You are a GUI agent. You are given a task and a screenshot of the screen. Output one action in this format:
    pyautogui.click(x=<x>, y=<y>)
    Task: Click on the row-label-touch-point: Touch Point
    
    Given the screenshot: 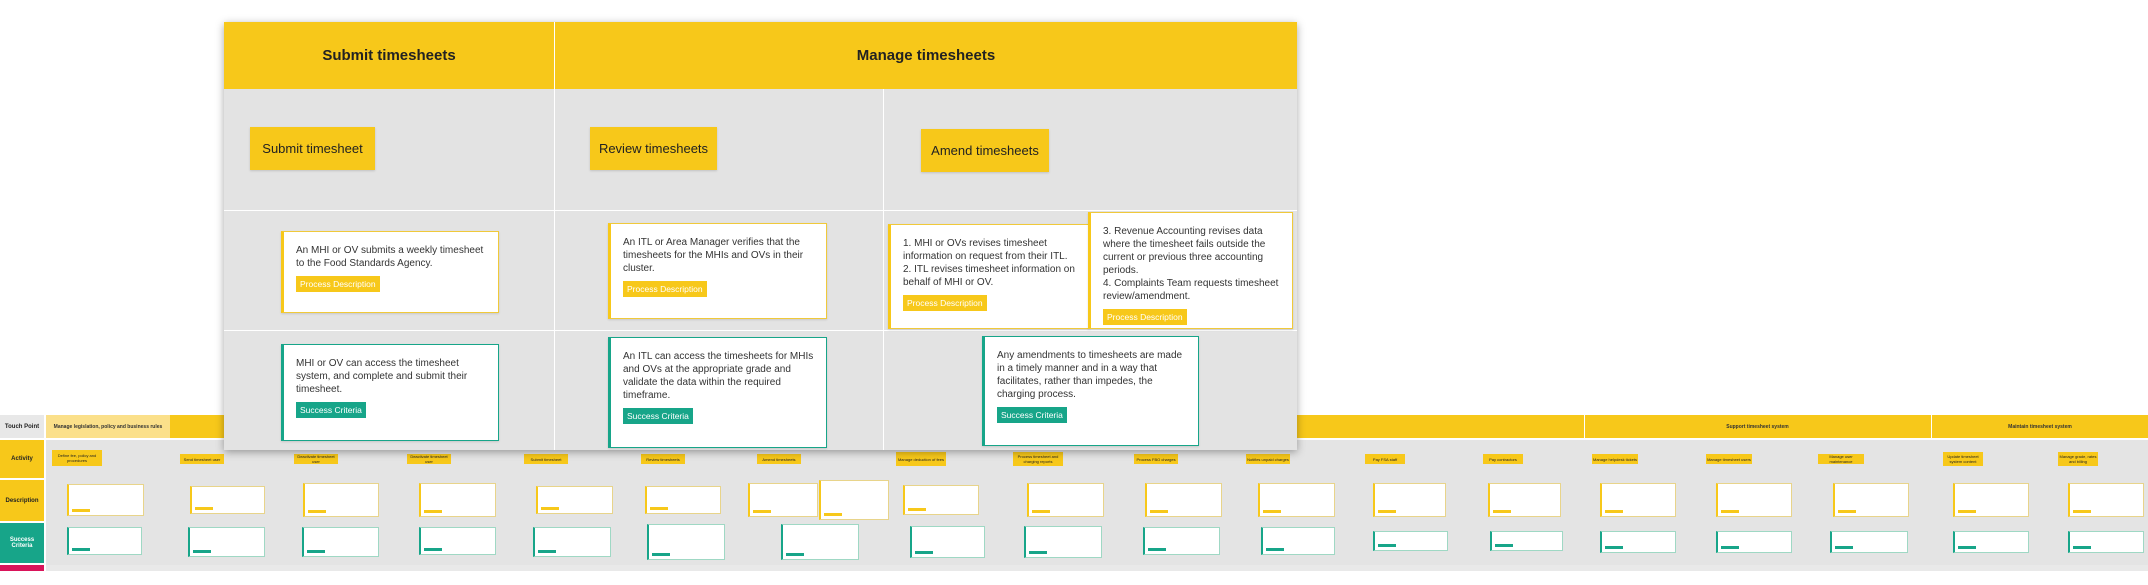 What is the action you would take?
    pyautogui.click(x=22, y=426)
    